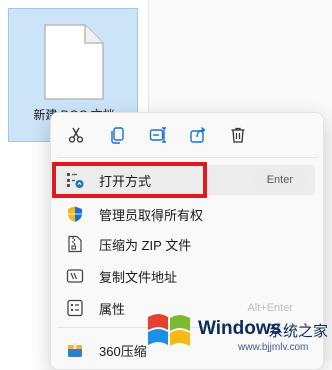 The image size is (332, 370). What do you see at coordinates (74, 64) in the screenshot?
I see `document-icon` at bounding box center [74, 64].